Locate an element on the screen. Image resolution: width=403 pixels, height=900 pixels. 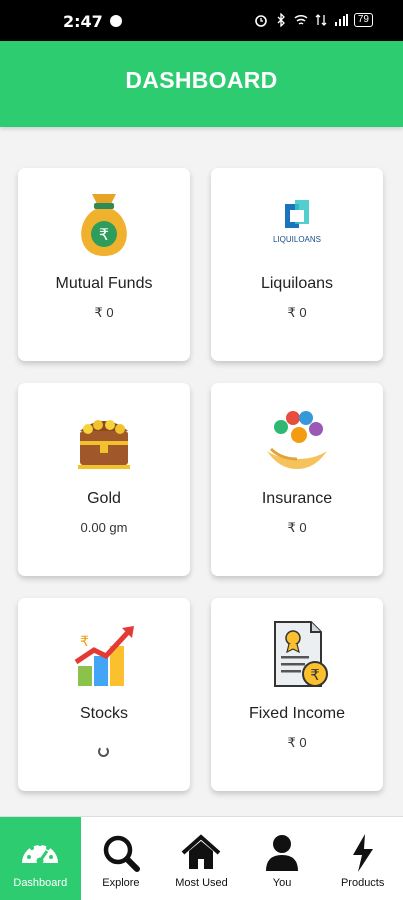
card-gold: Gold 0.00 gm is located at coordinates (104, 479).